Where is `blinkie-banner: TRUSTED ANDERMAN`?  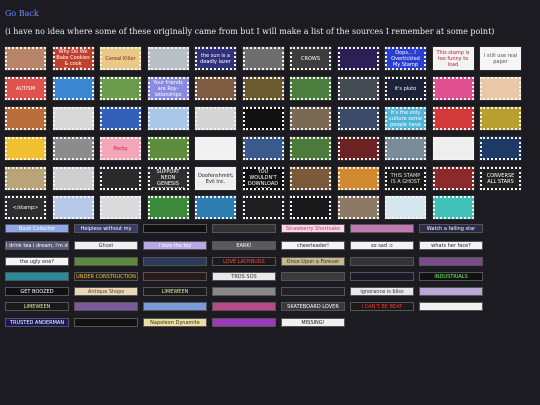 blinkie-banner: TRUSTED ANDERMAN is located at coordinates (37, 322).